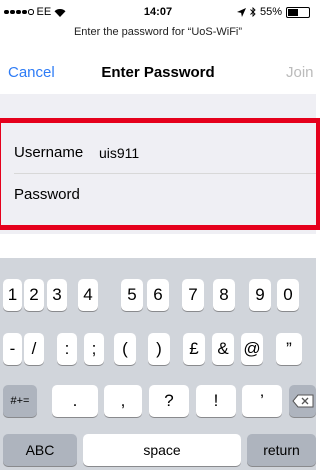  I want to click on abc-button: ABC, so click(40, 450).